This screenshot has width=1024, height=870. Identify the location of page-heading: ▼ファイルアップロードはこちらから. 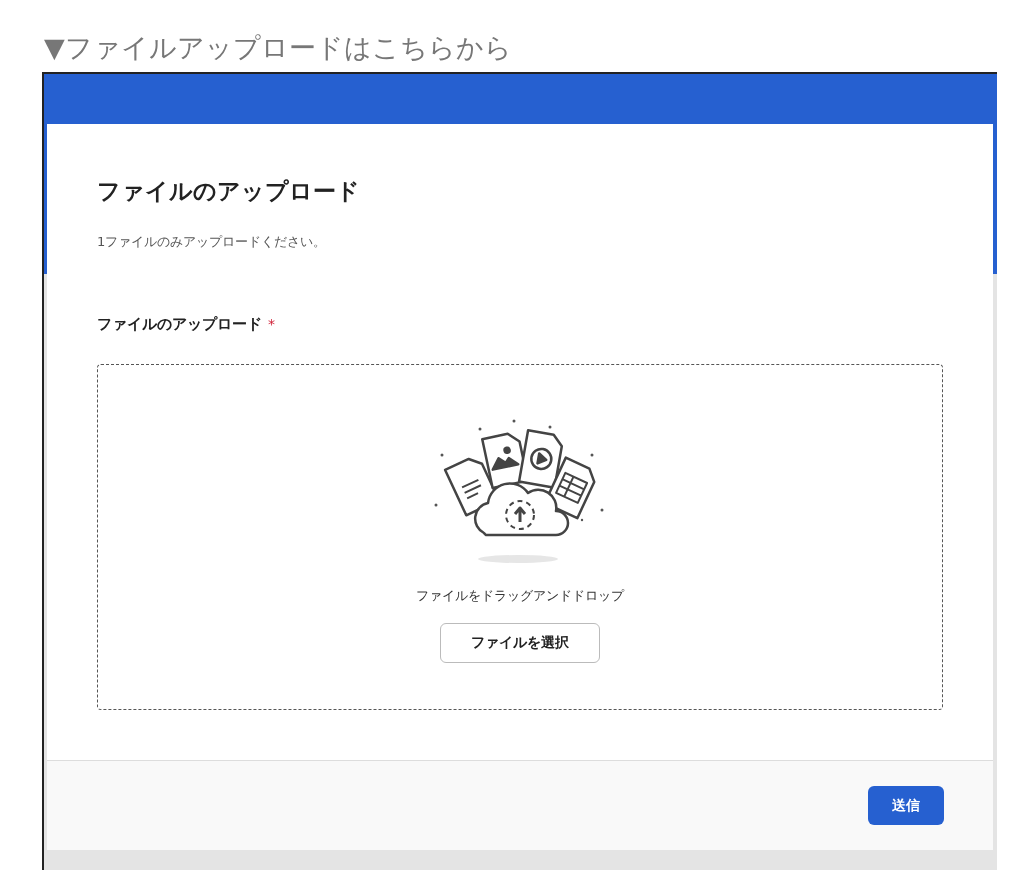
(278, 48).